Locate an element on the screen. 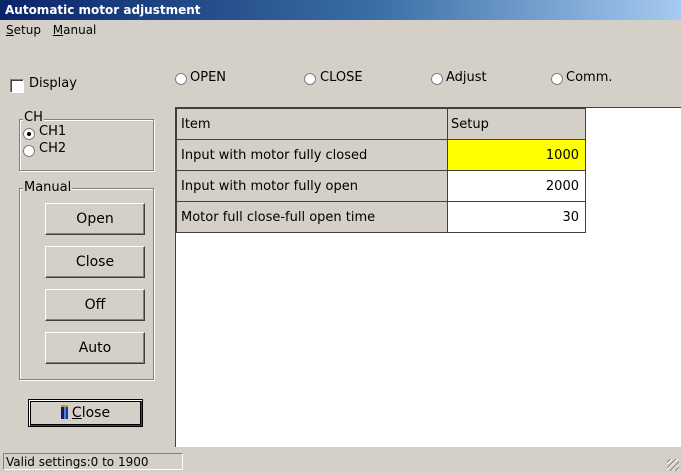 The height and width of the screenshot is (473, 681). row-label: Input with motor fully closed is located at coordinates (312, 155).